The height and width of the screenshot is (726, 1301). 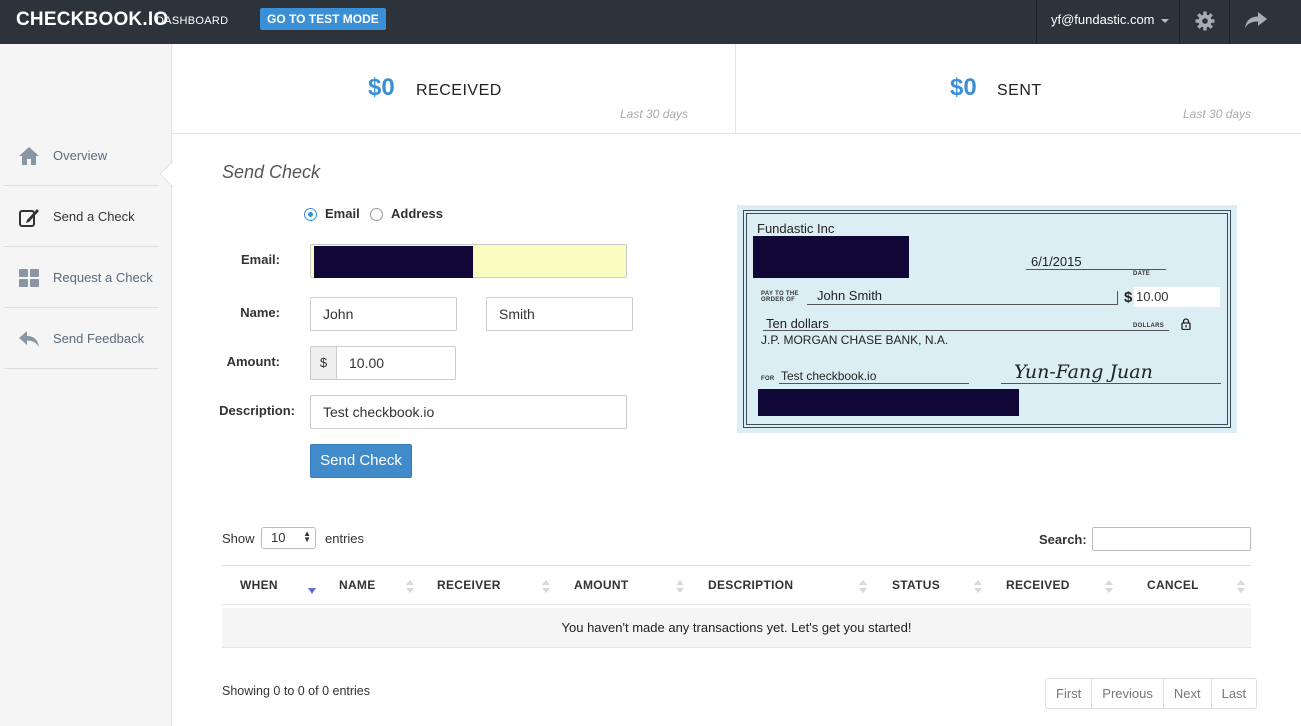 I want to click on page-previous-button: Previous, so click(x=1128, y=693).